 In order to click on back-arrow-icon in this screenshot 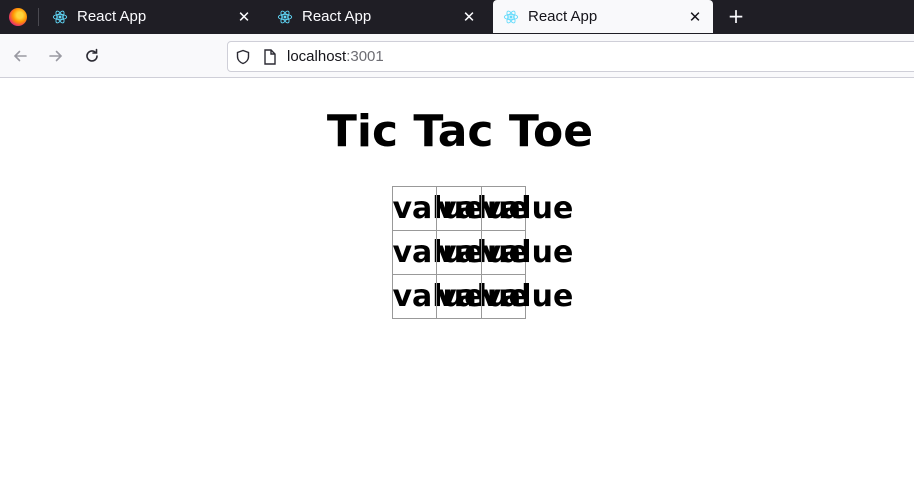, I will do `click(20, 56)`.